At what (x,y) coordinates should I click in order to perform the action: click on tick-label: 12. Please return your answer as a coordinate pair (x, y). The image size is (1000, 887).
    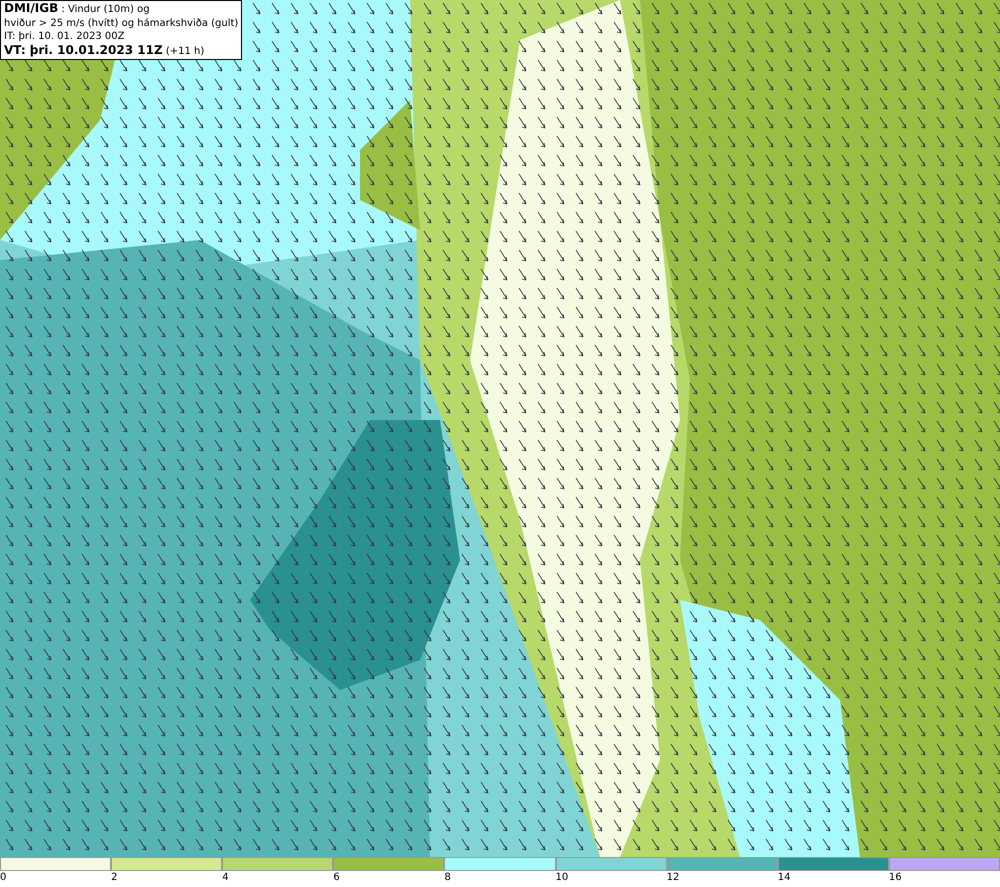
    Looking at the image, I should click on (673, 878).